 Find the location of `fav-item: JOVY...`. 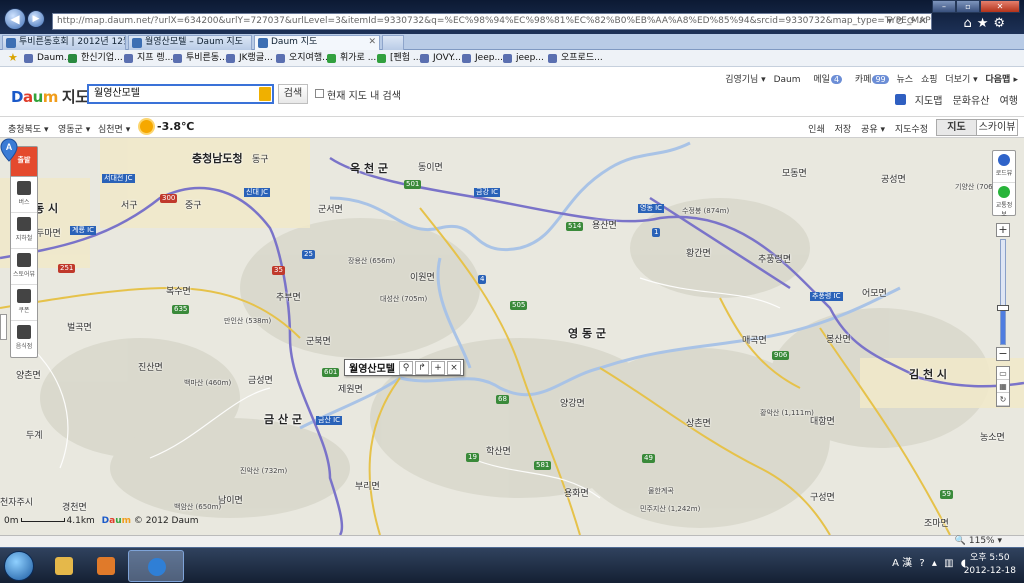

fav-item: JOVY... is located at coordinates (440, 58).